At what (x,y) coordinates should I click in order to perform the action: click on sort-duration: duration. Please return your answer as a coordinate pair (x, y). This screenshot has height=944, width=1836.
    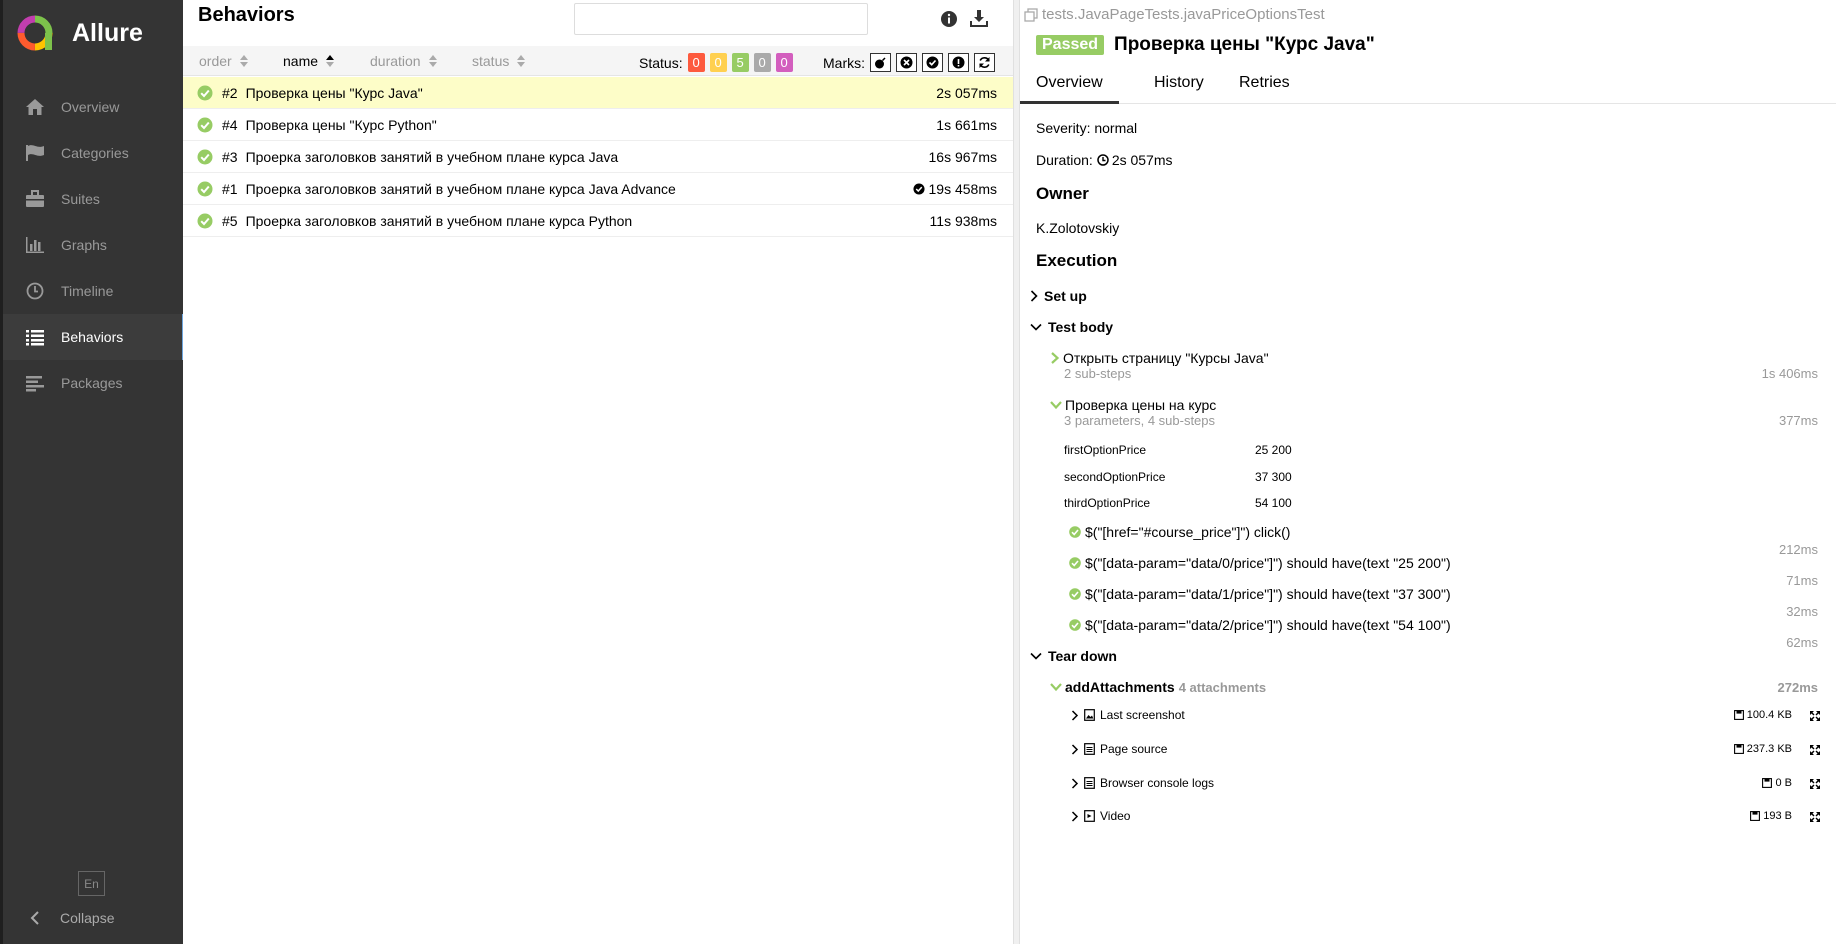
    Looking at the image, I should click on (403, 61).